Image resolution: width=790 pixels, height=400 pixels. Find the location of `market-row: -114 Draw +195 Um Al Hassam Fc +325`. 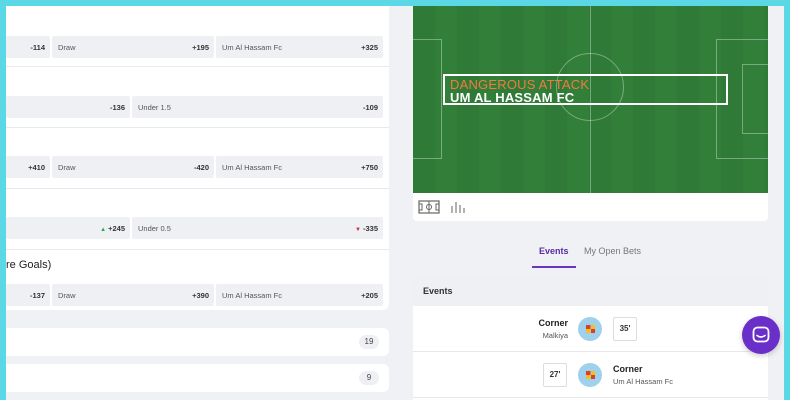

market-row: -114 Draw +195 Um Al Hassam Fc +325 is located at coordinates (197, 36).